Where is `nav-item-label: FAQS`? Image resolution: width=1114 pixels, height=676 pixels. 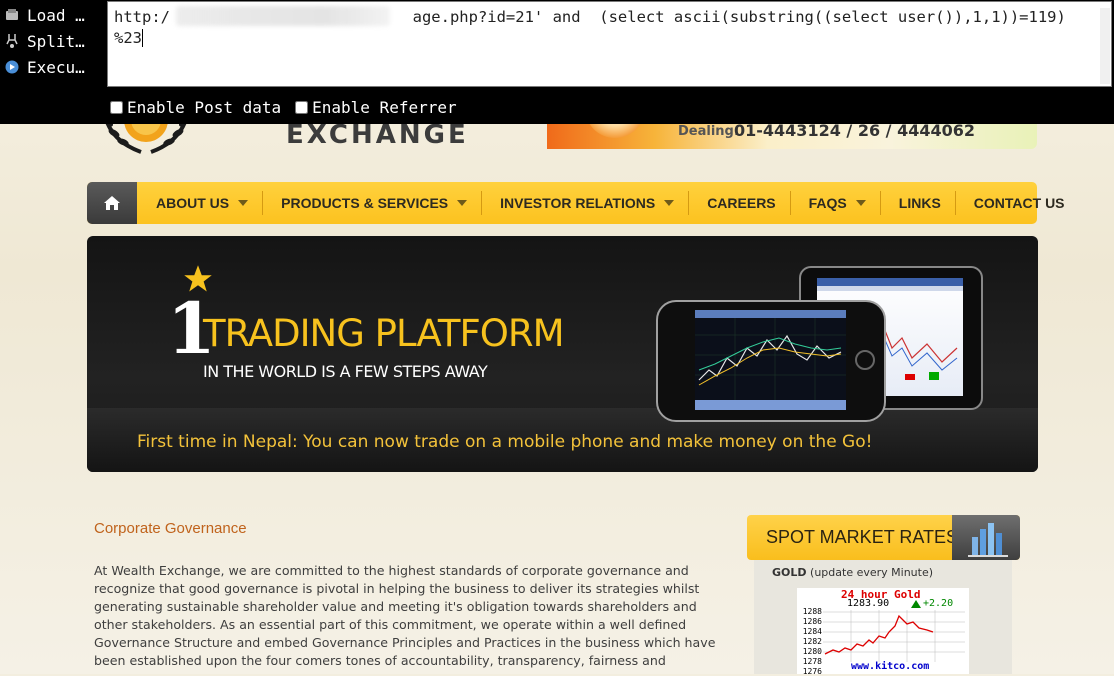
nav-item-label: FAQS is located at coordinates (827, 203).